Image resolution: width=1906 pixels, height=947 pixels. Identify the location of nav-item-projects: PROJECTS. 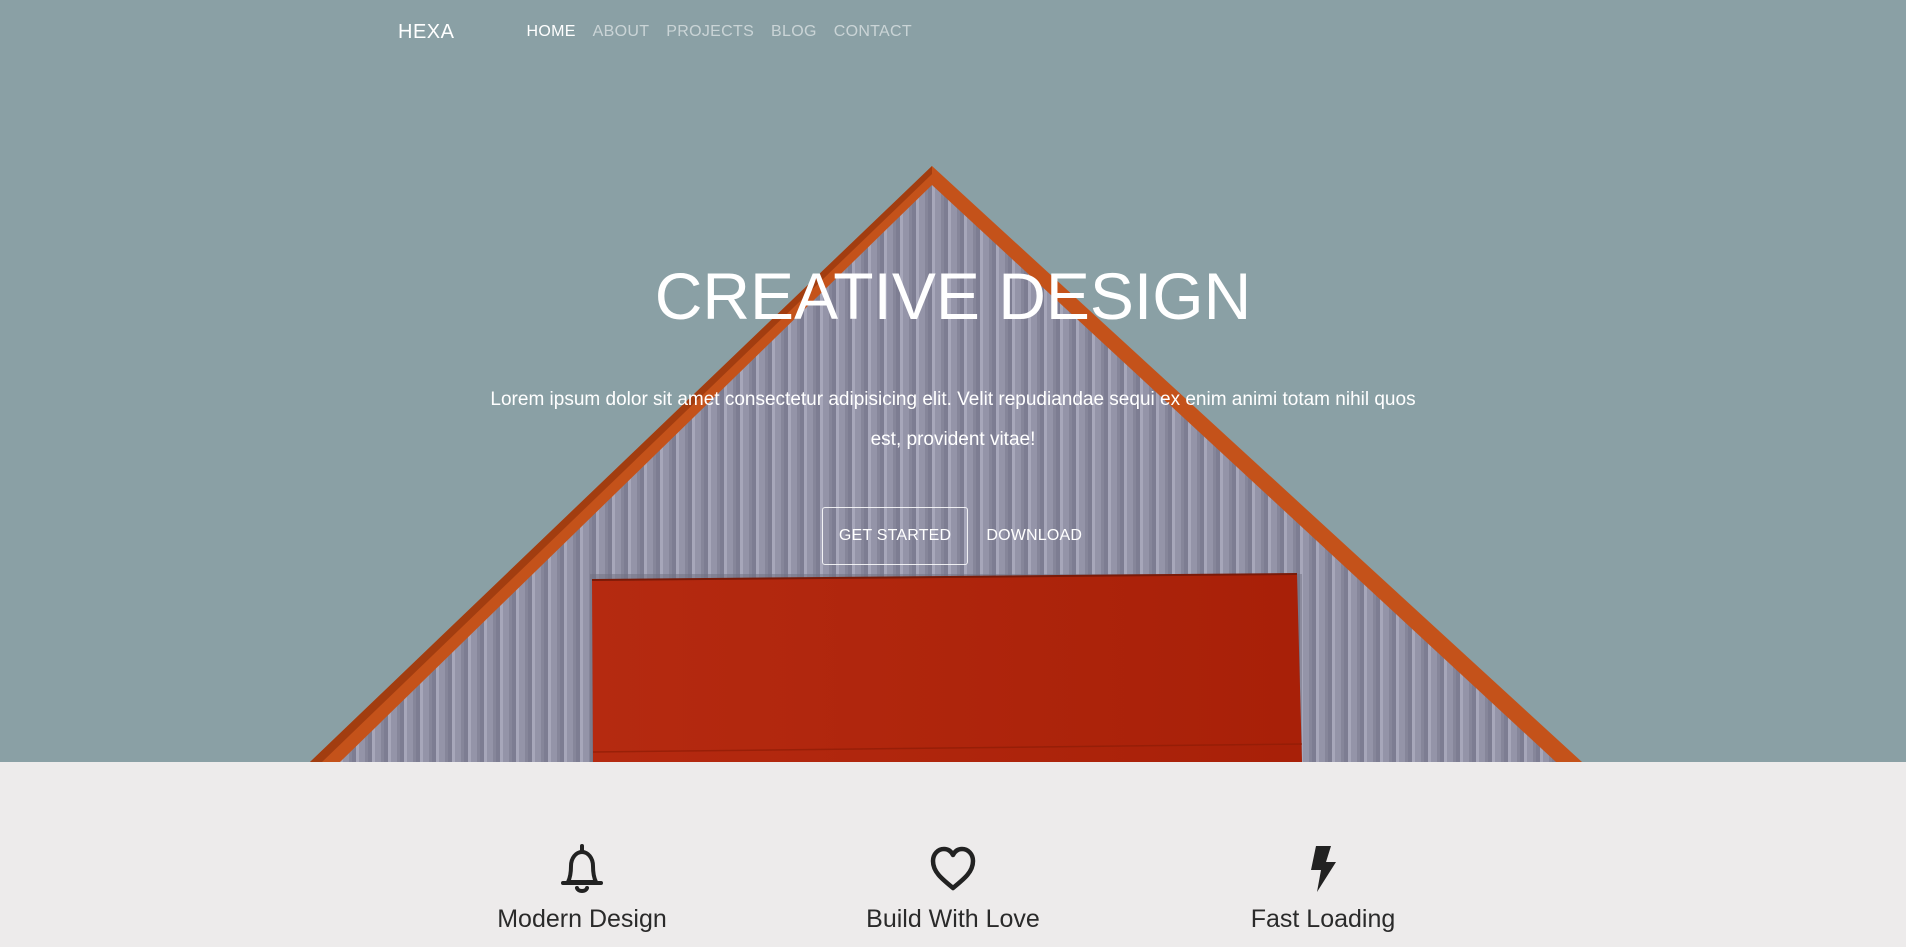
(710, 32).